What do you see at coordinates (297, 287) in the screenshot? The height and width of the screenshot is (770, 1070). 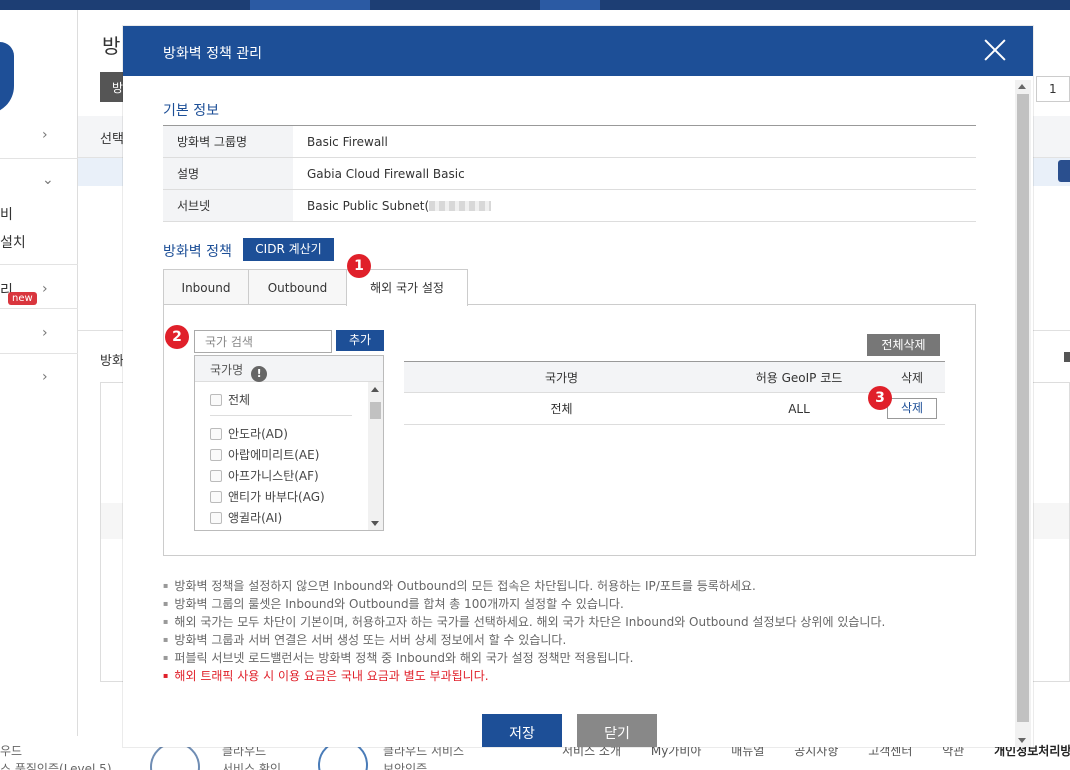 I see `tab-outbound: Outbound` at bounding box center [297, 287].